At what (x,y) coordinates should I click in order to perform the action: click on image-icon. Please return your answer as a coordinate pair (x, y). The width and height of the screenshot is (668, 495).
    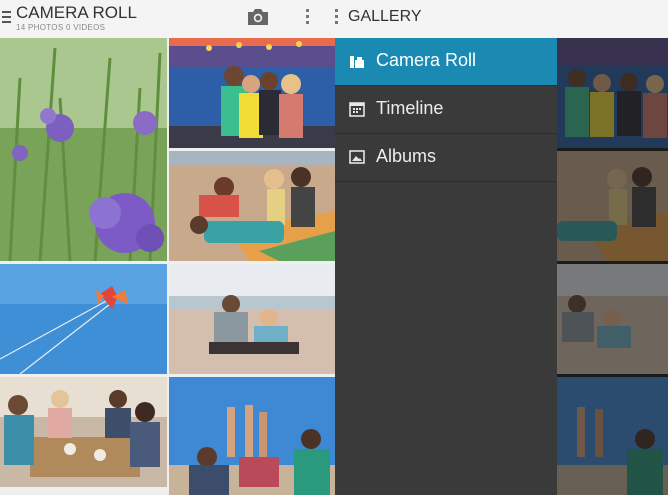
    Looking at the image, I should click on (357, 157).